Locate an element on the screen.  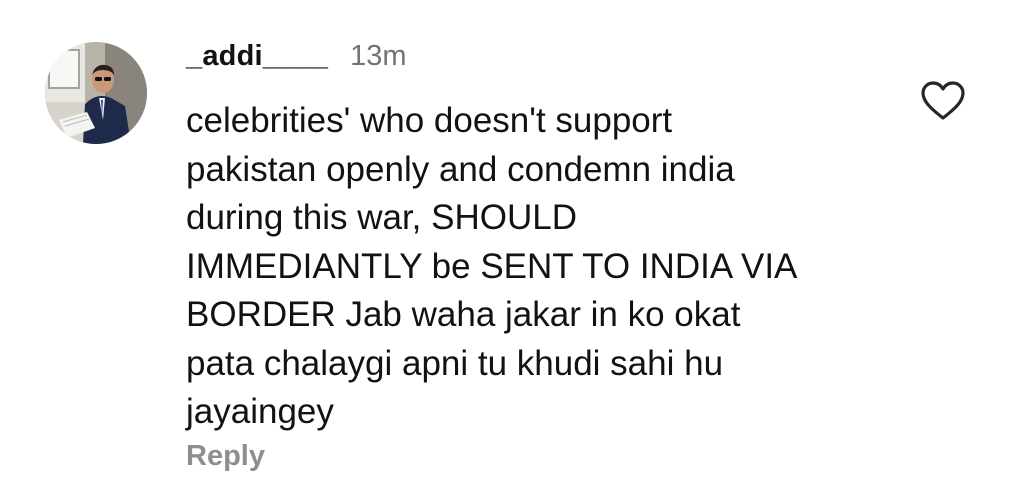
username: _addi____ is located at coordinates (257, 56).